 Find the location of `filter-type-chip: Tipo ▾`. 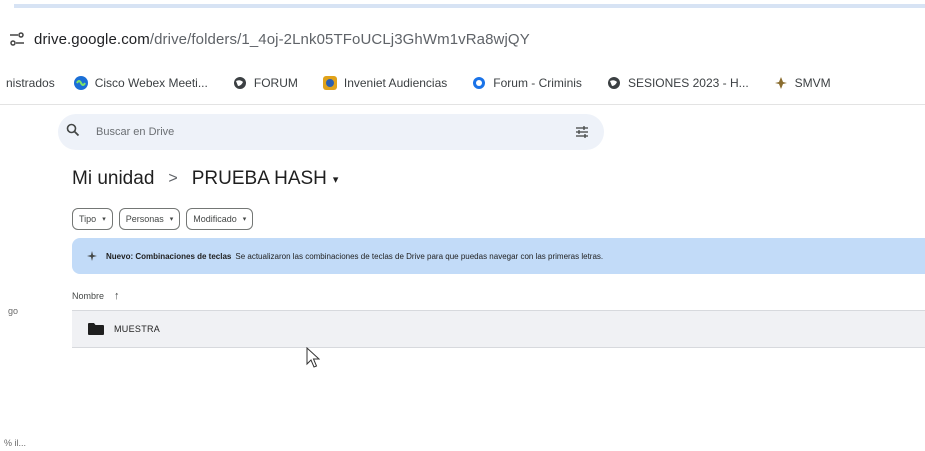

filter-type-chip: Tipo ▾ is located at coordinates (92, 219).